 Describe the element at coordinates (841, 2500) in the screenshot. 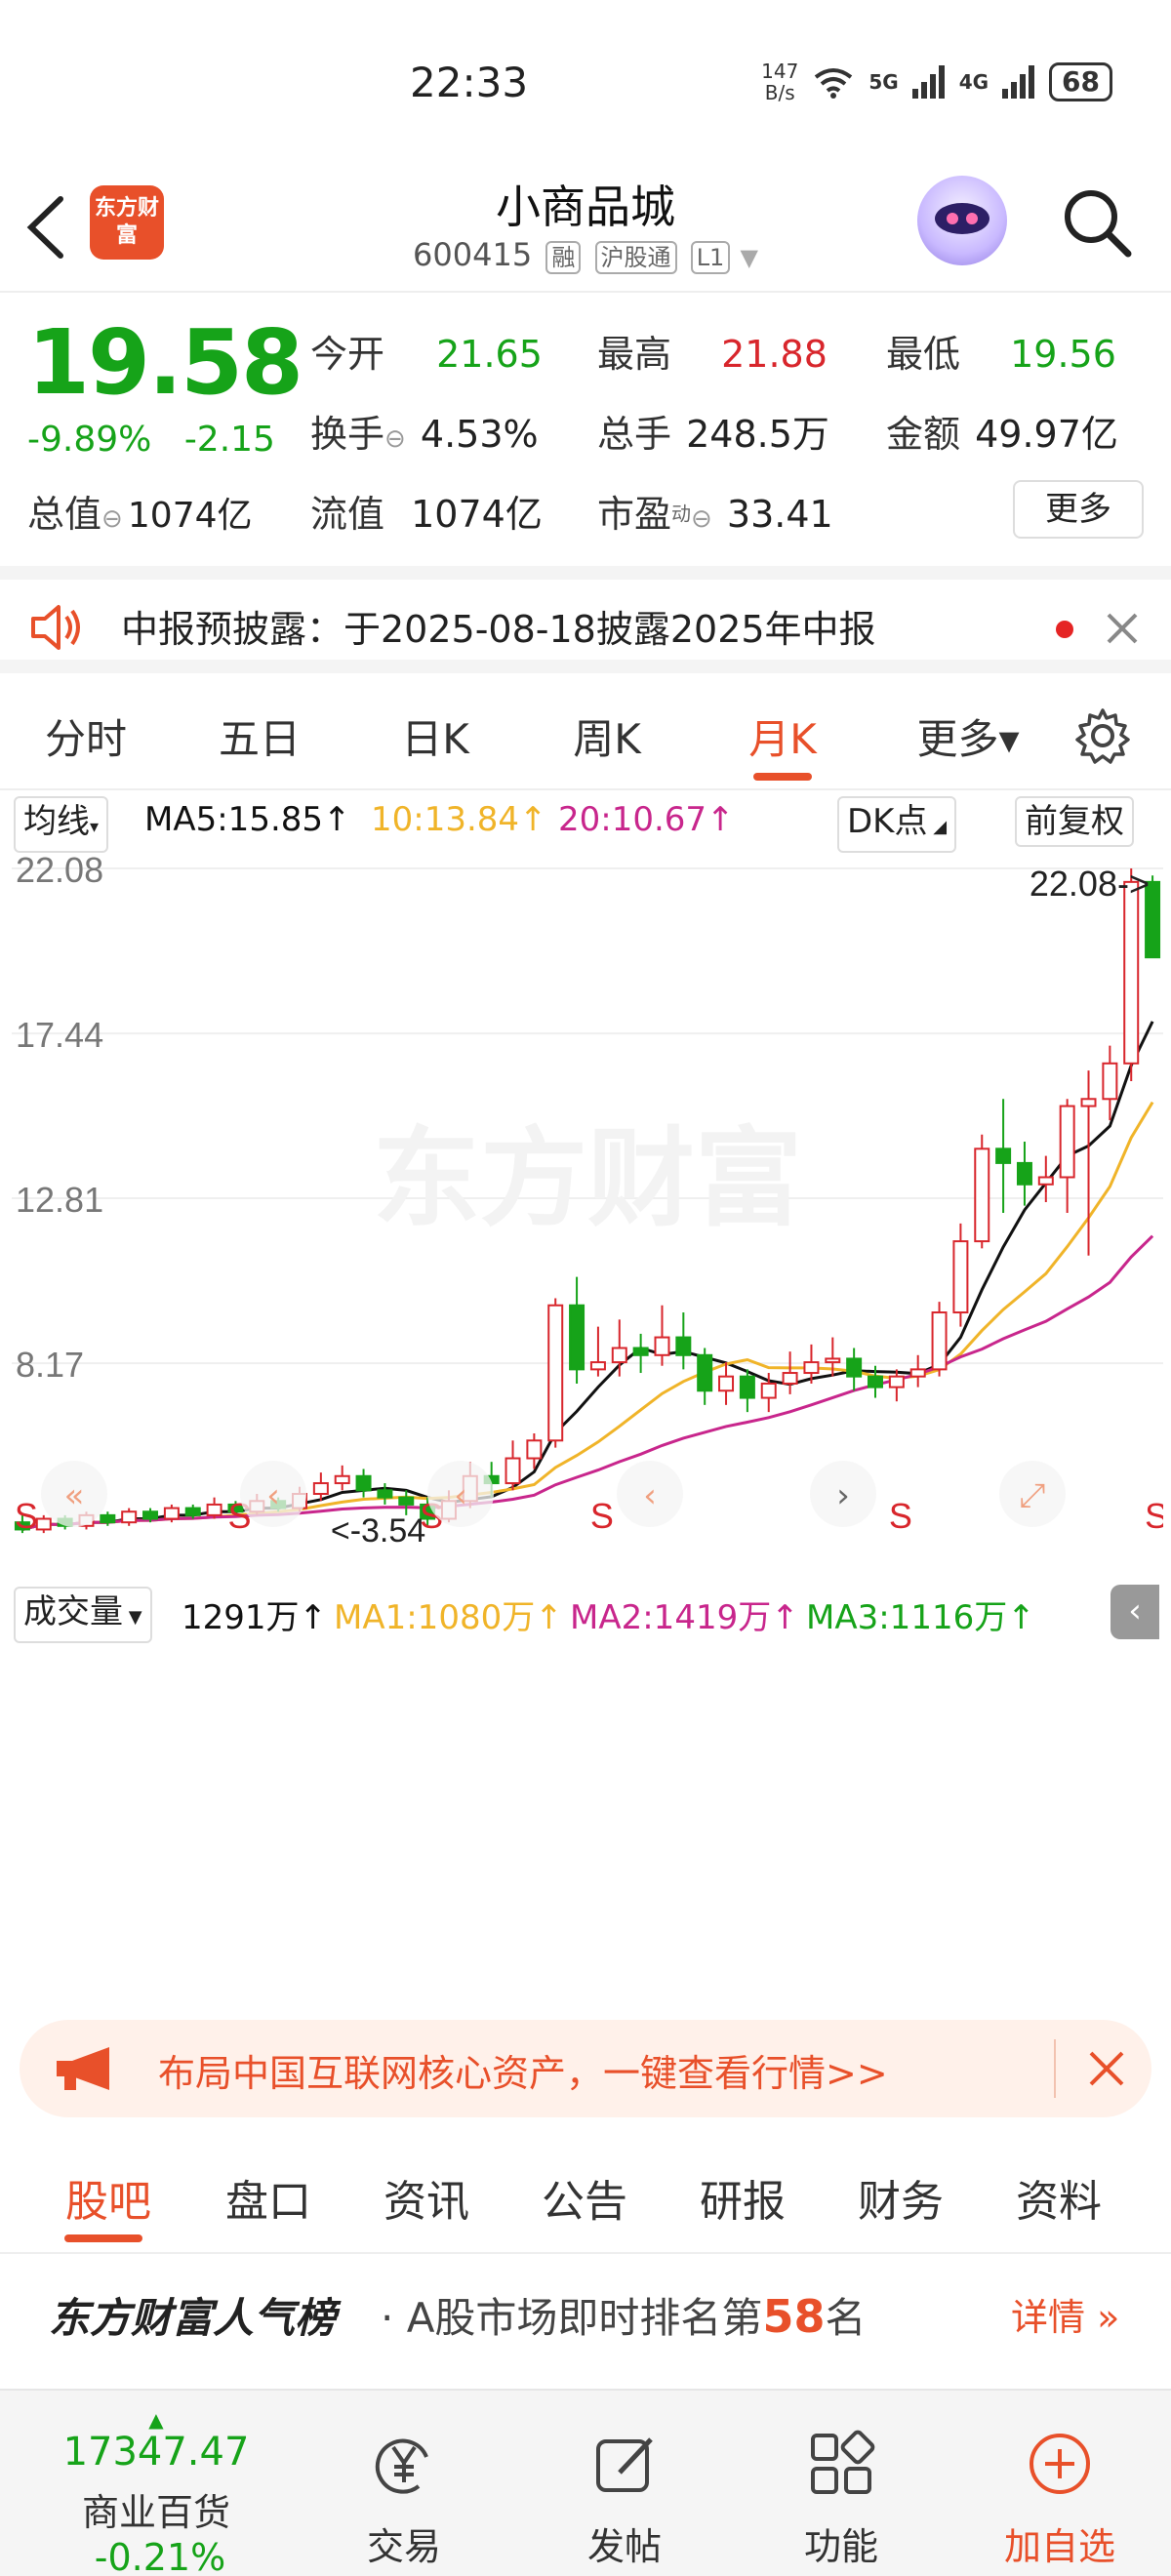

I see `nav-functions: 功能` at that location.